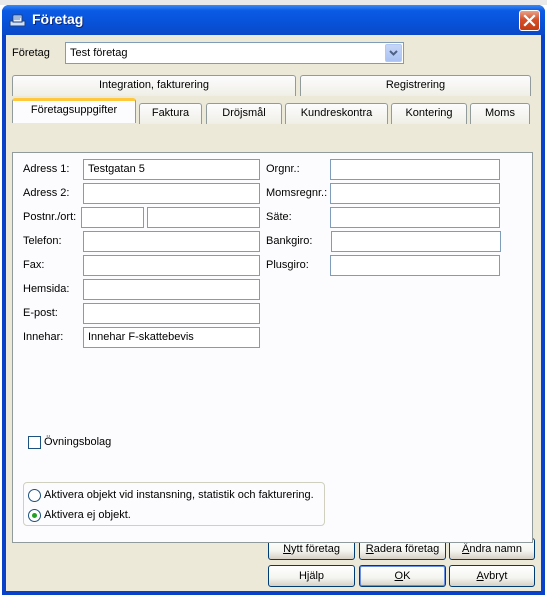  What do you see at coordinates (402, 576) in the screenshot?
I see `ok-button: OK` at bounding box center [402, 576].